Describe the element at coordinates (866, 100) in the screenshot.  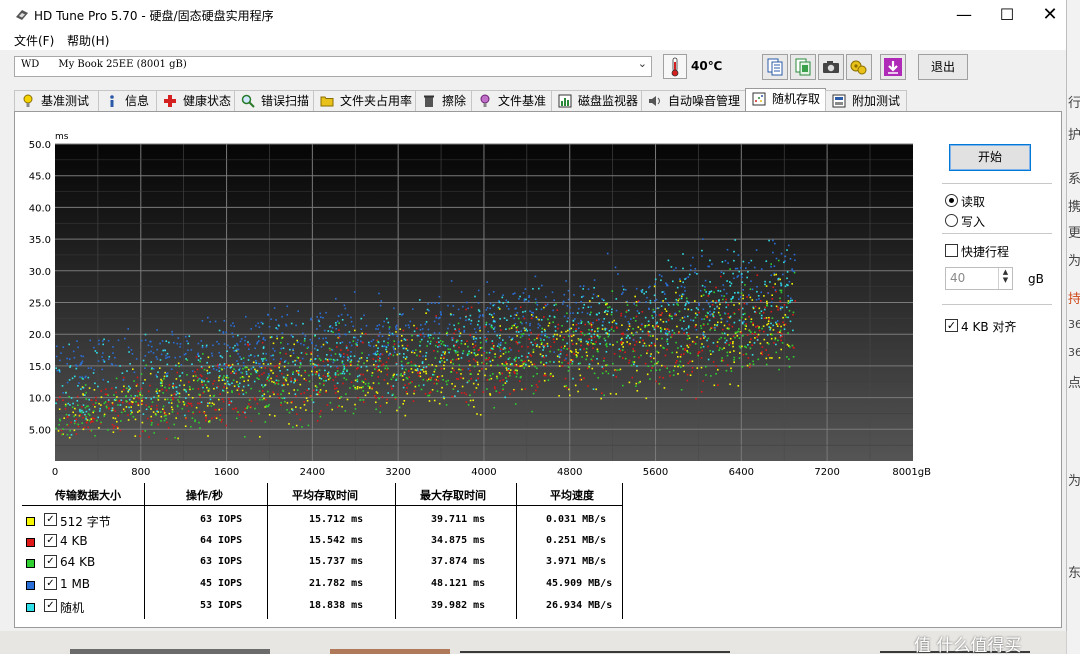
I see `tab-extra-tests: 附加测试` at that location.